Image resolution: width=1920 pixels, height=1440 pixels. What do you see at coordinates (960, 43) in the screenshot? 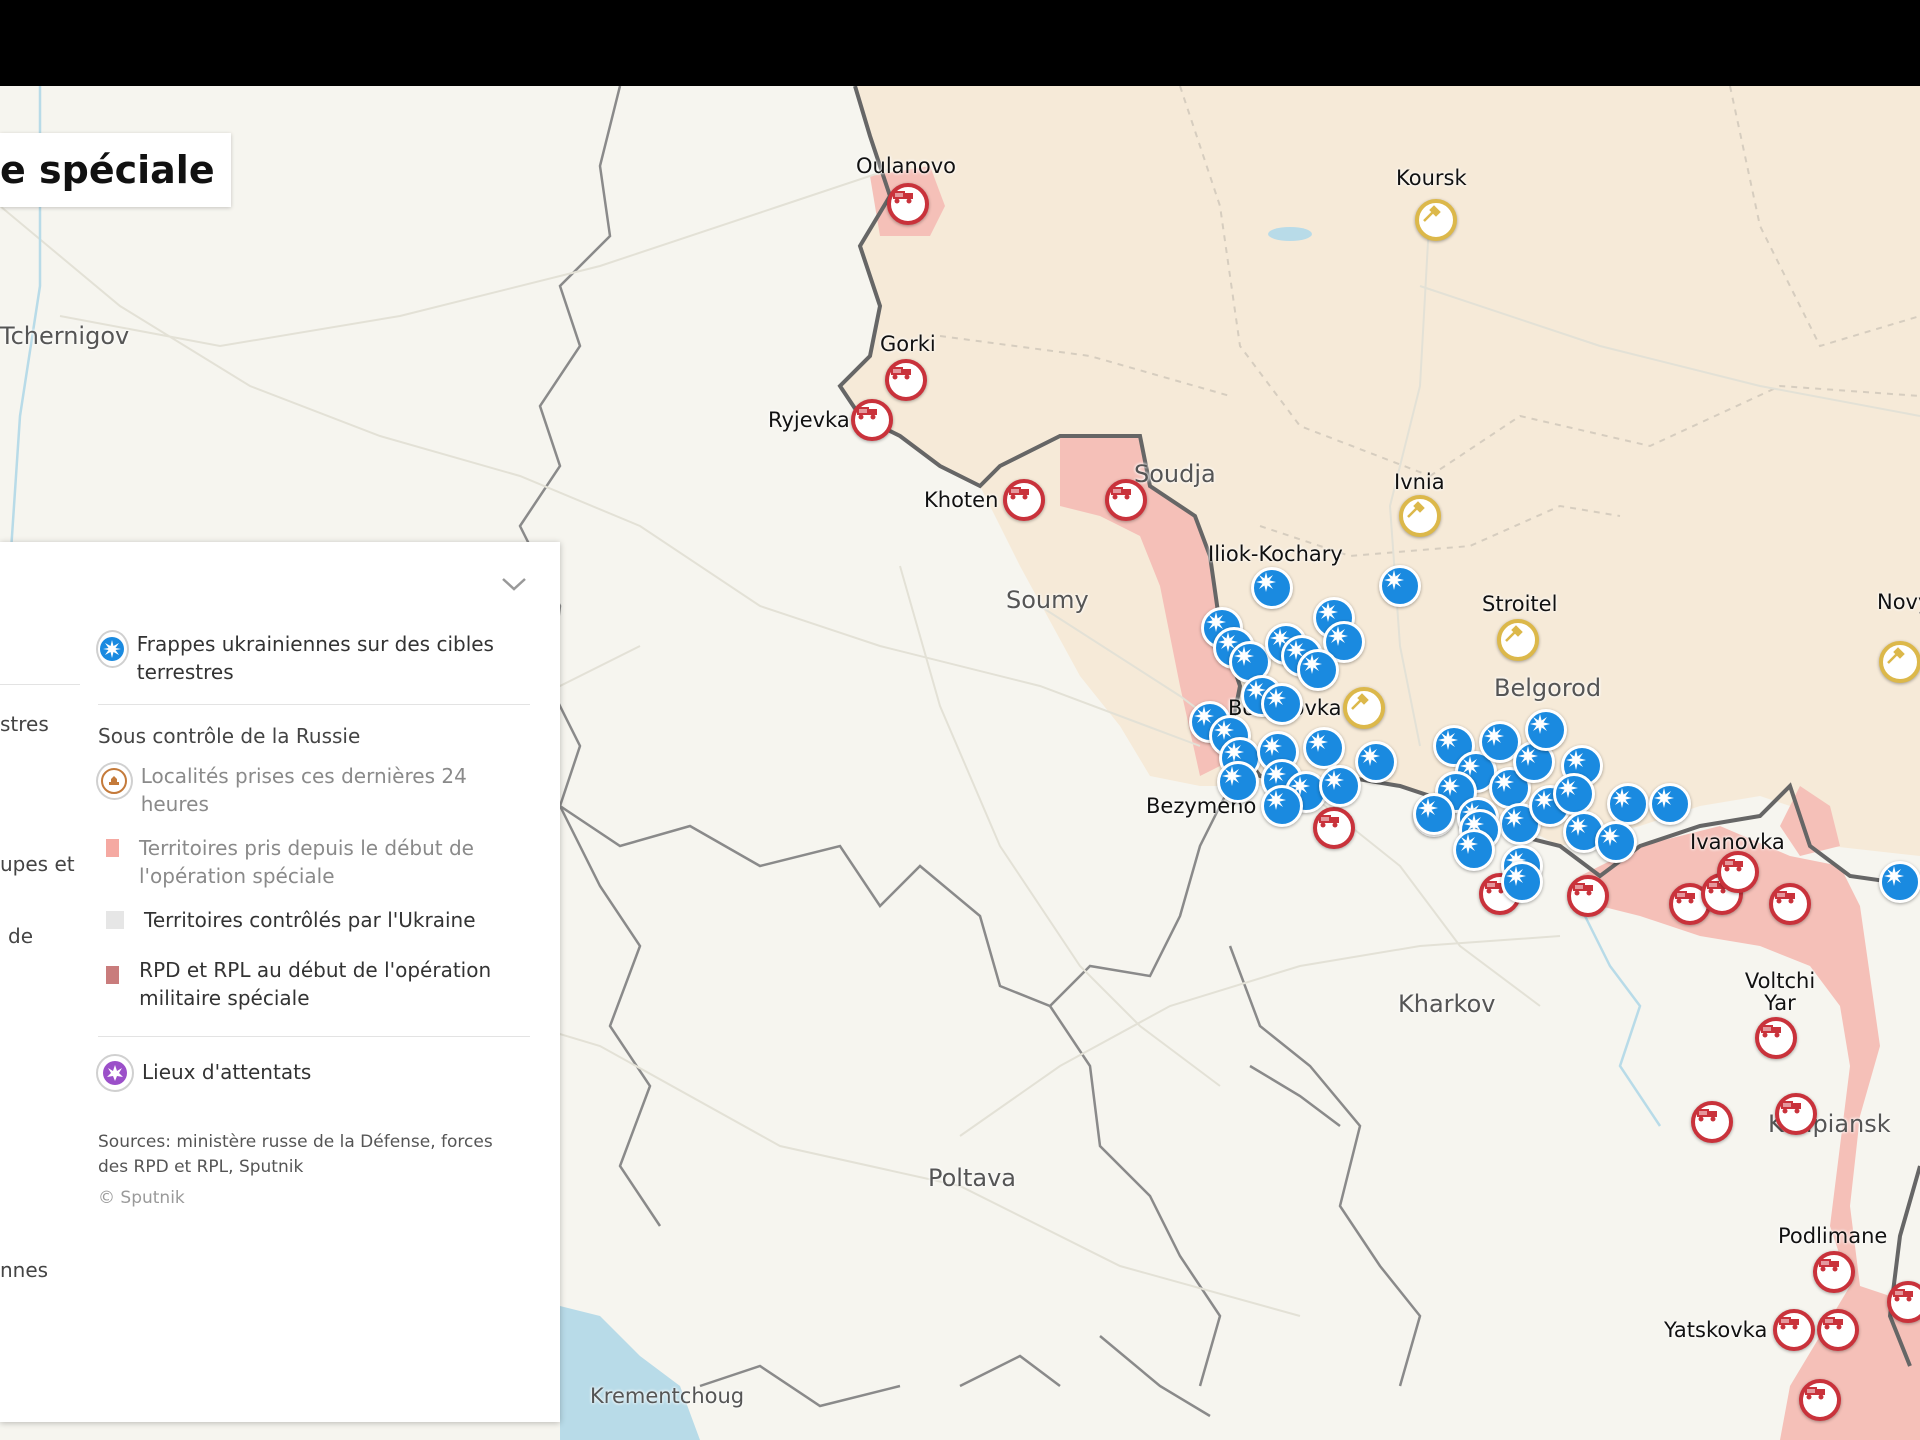
I see `top-black-bar` at bounding box center [960, 43].